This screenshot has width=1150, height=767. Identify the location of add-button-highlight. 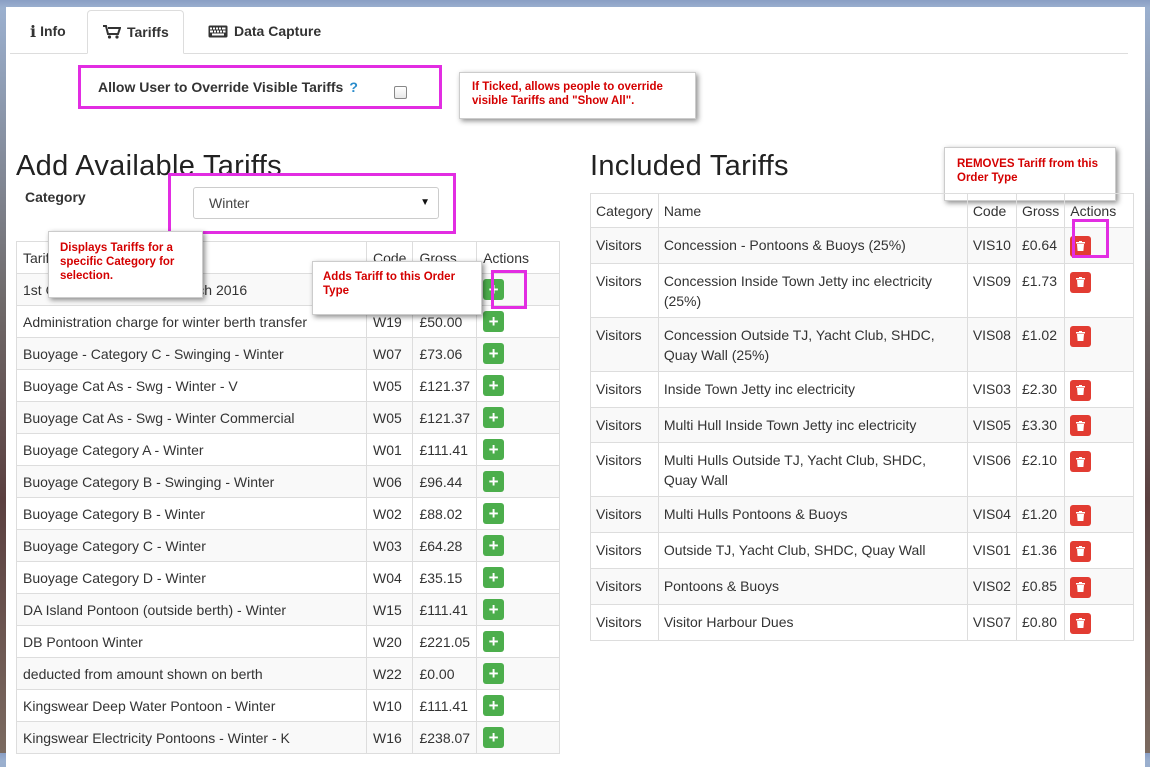
(509, 289).